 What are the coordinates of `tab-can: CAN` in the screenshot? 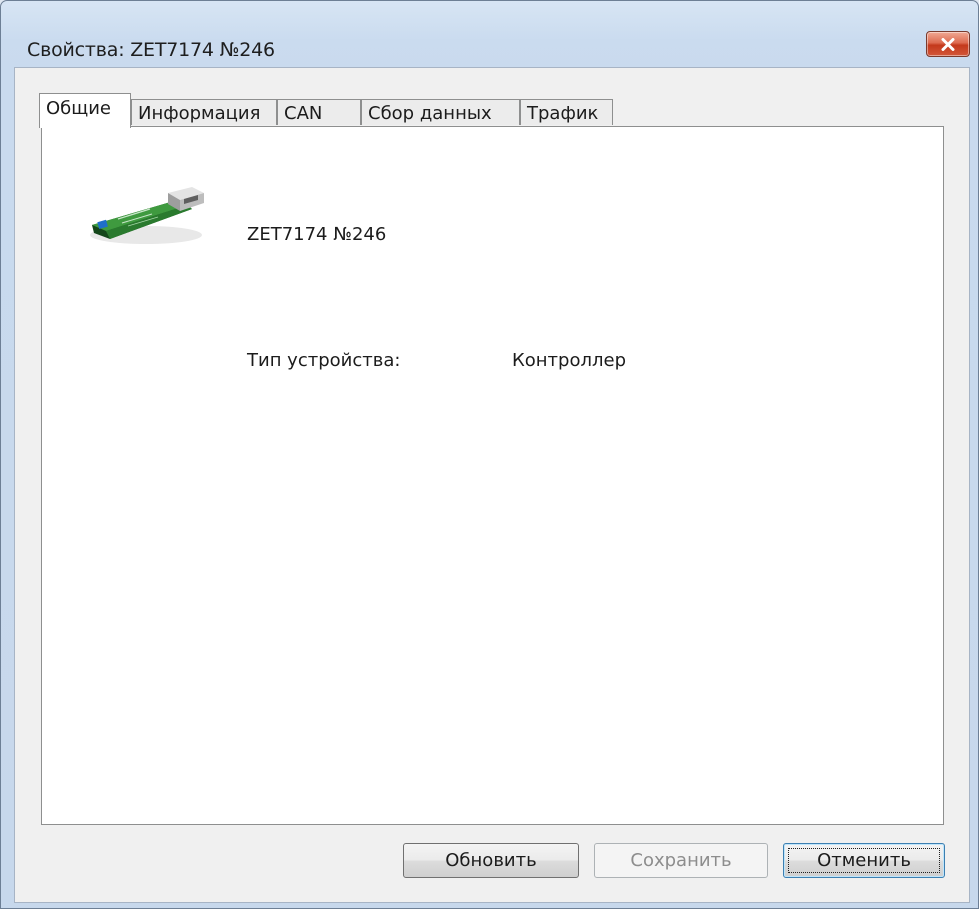 It's located at (319, 112).